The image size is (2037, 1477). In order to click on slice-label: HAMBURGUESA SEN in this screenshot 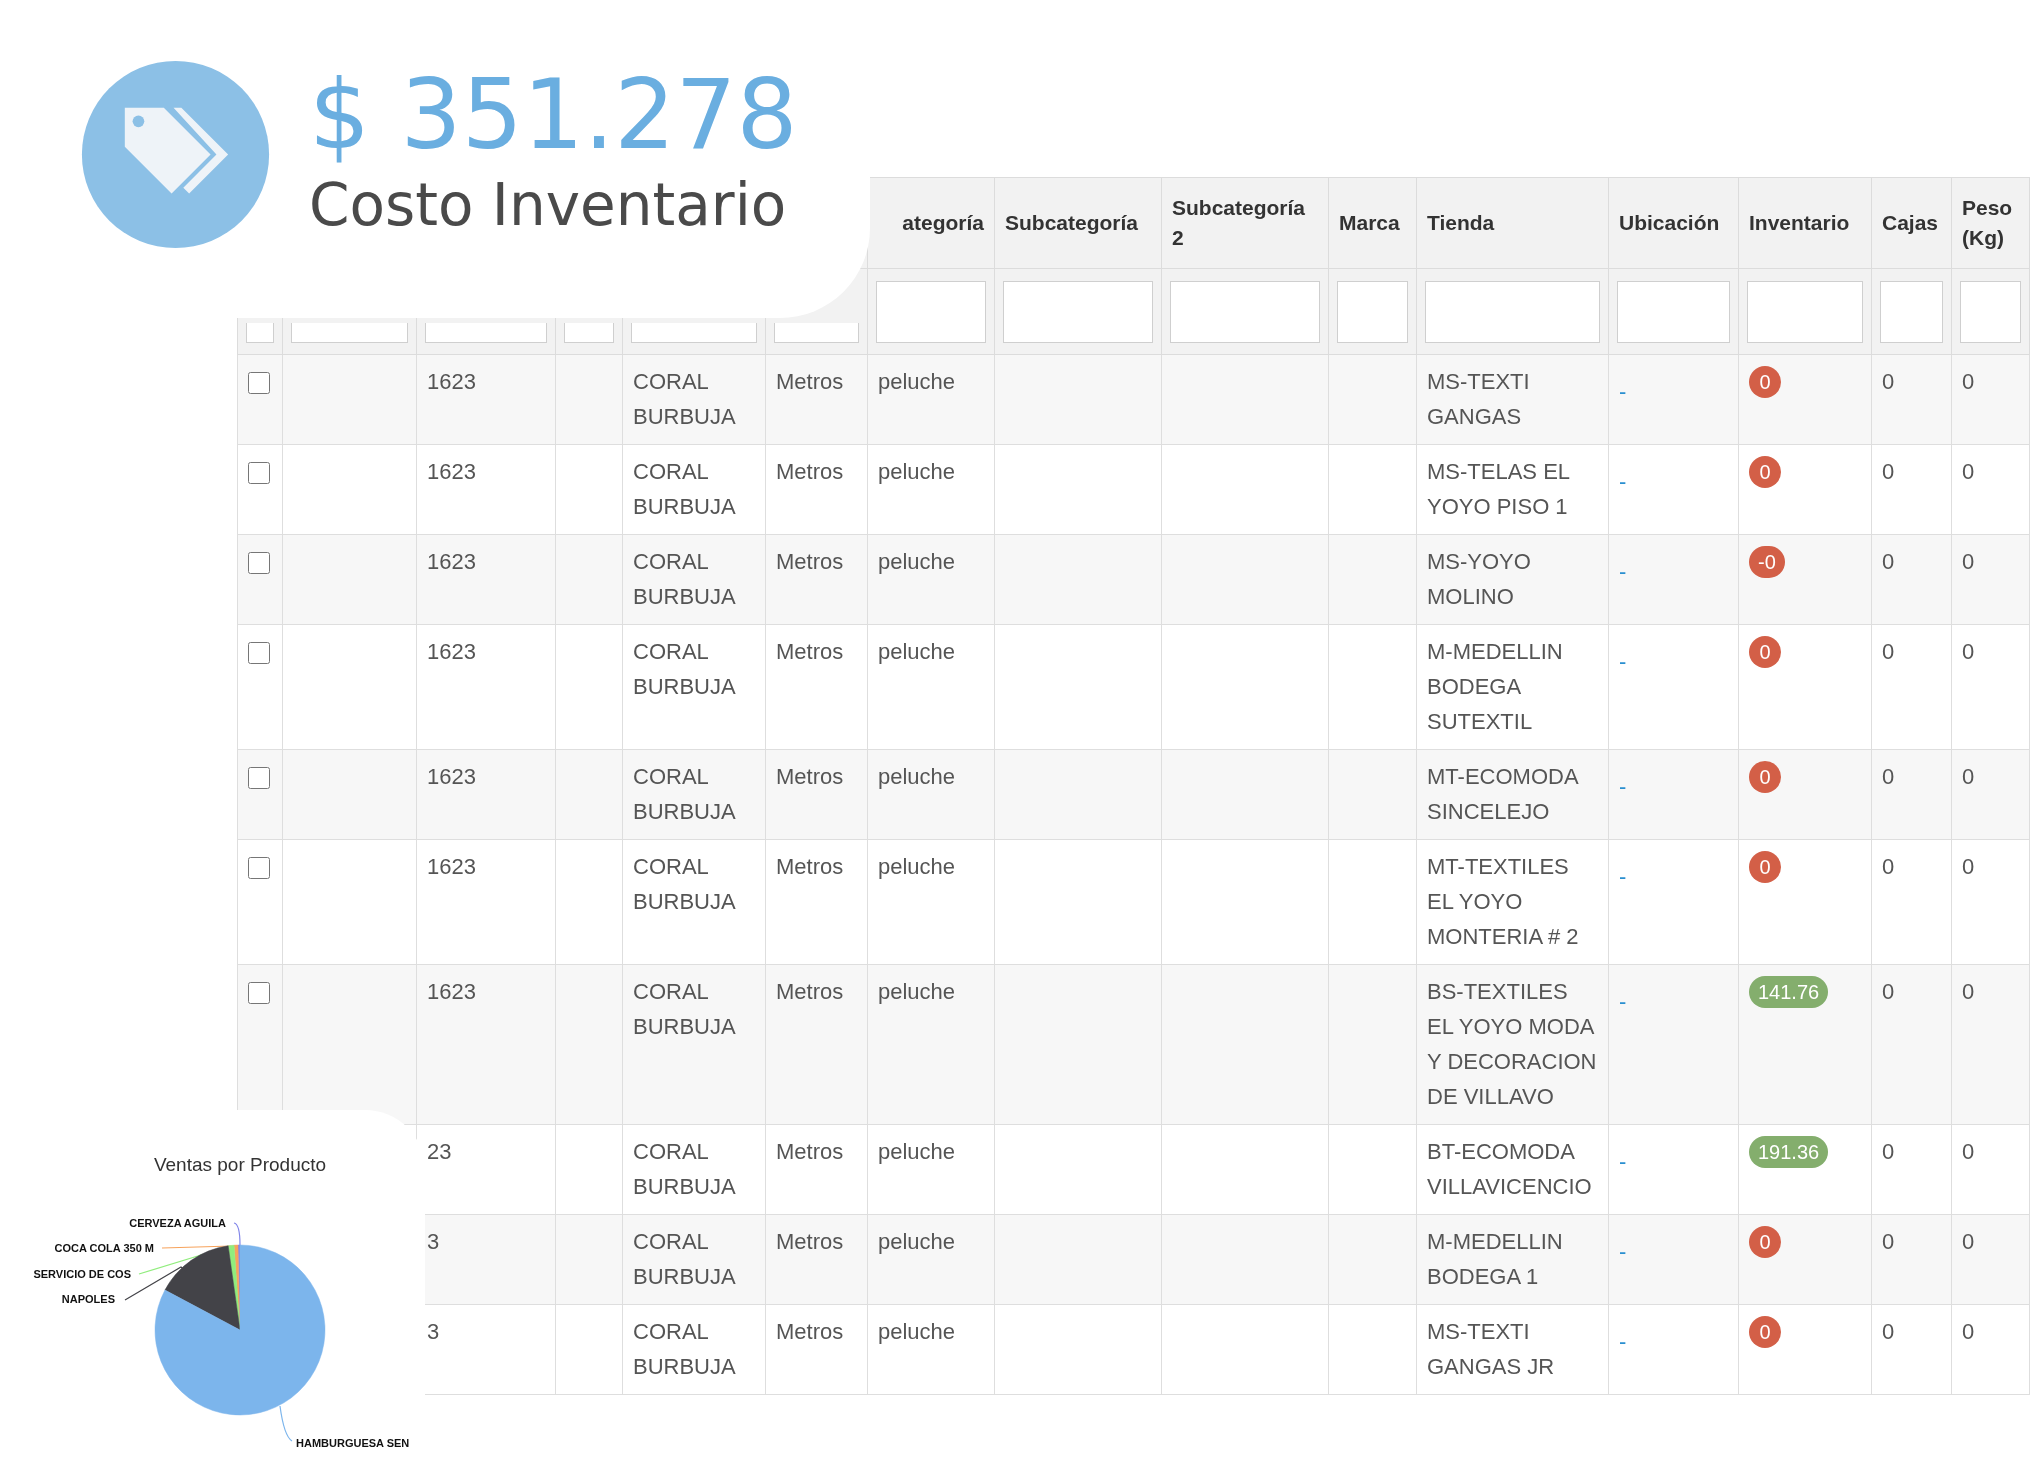, I will do `click(353, 1443)`.